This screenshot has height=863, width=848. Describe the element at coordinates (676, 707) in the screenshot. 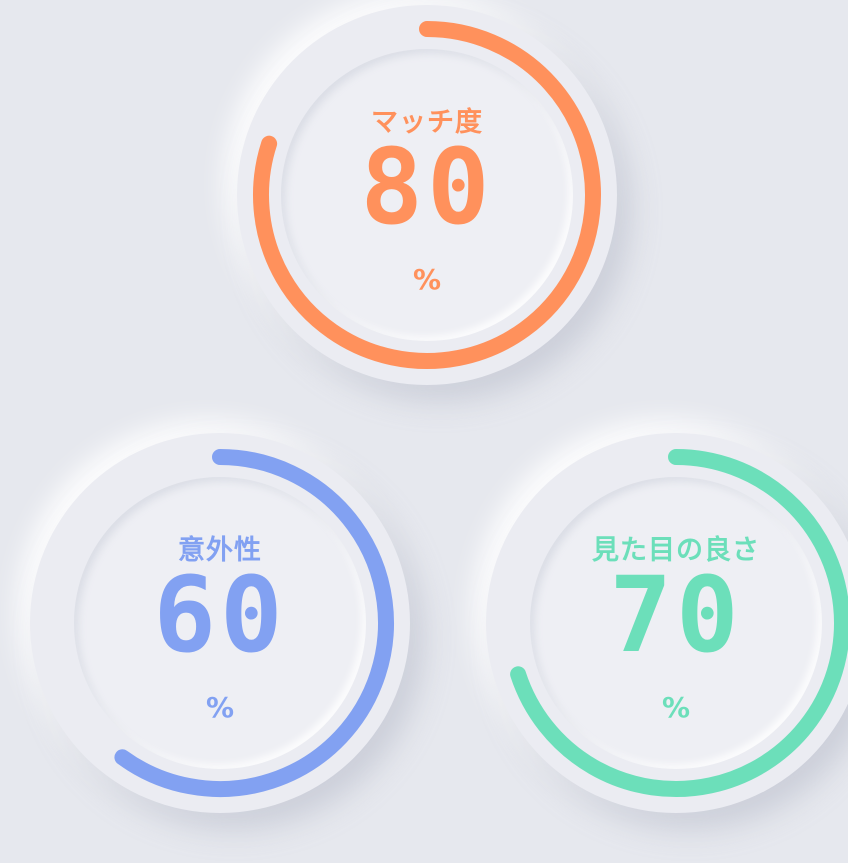

I see `looks-unit: %` at that location.